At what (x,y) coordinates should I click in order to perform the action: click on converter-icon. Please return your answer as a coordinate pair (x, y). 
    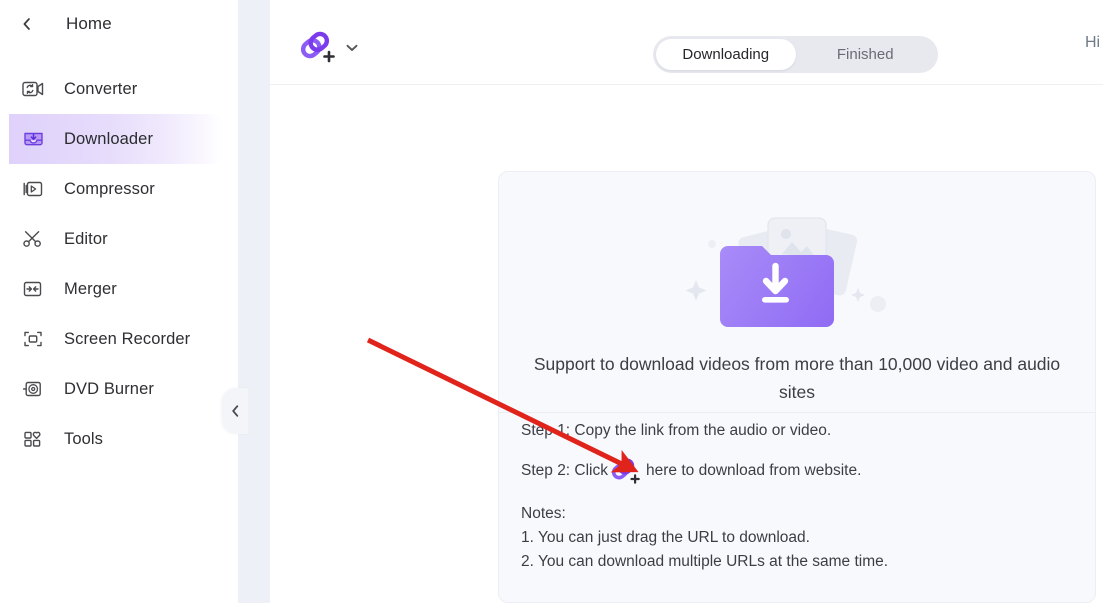
    Looking at the image, I should click on (33, 89).